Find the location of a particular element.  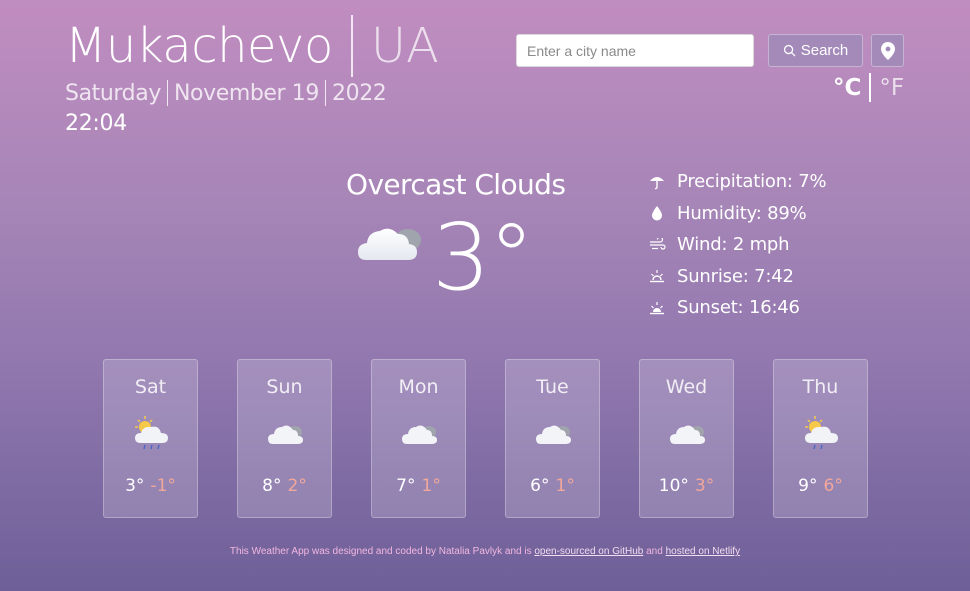

forecast-temps: 6° 1° is located at coordinates (552, 486).